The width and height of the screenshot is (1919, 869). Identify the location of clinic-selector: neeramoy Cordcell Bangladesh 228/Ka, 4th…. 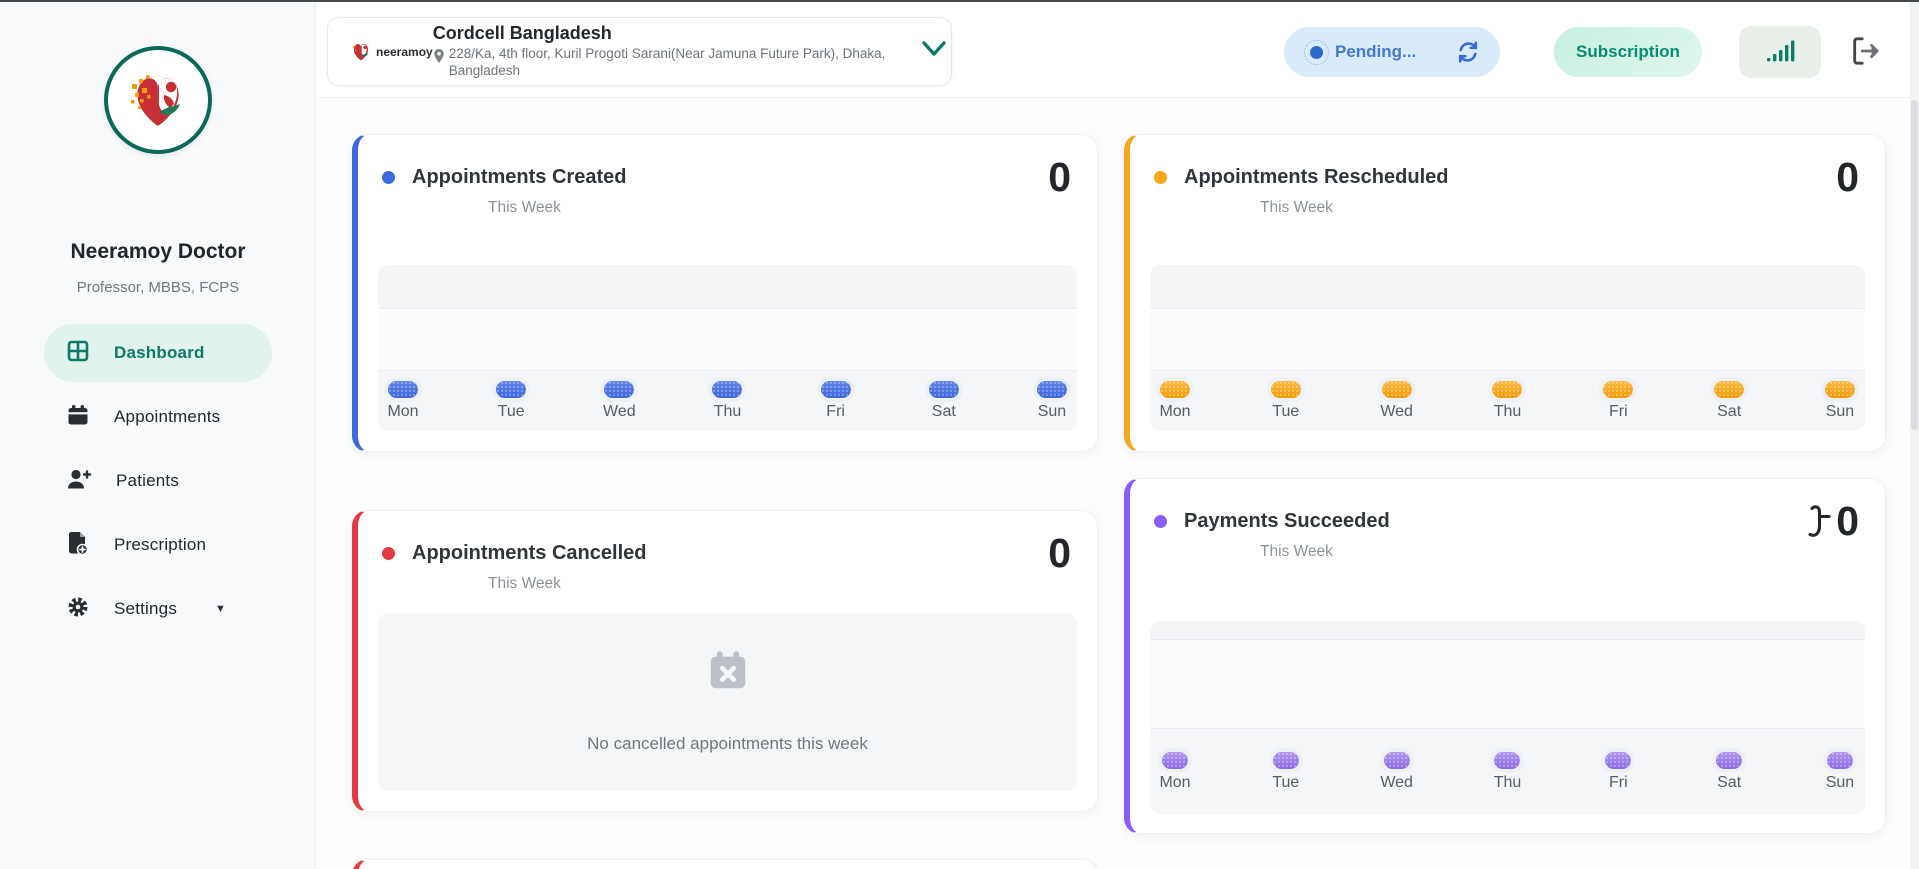
(639, 51).